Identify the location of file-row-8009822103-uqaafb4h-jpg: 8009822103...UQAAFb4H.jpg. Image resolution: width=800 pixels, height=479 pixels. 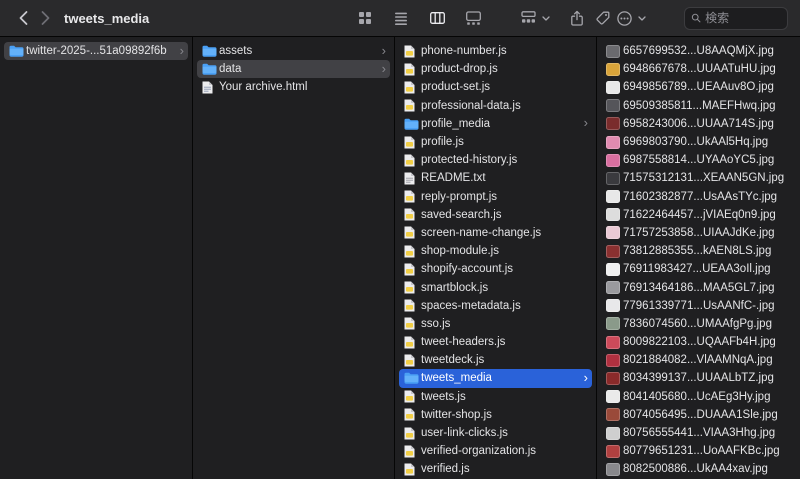
(698, 342).